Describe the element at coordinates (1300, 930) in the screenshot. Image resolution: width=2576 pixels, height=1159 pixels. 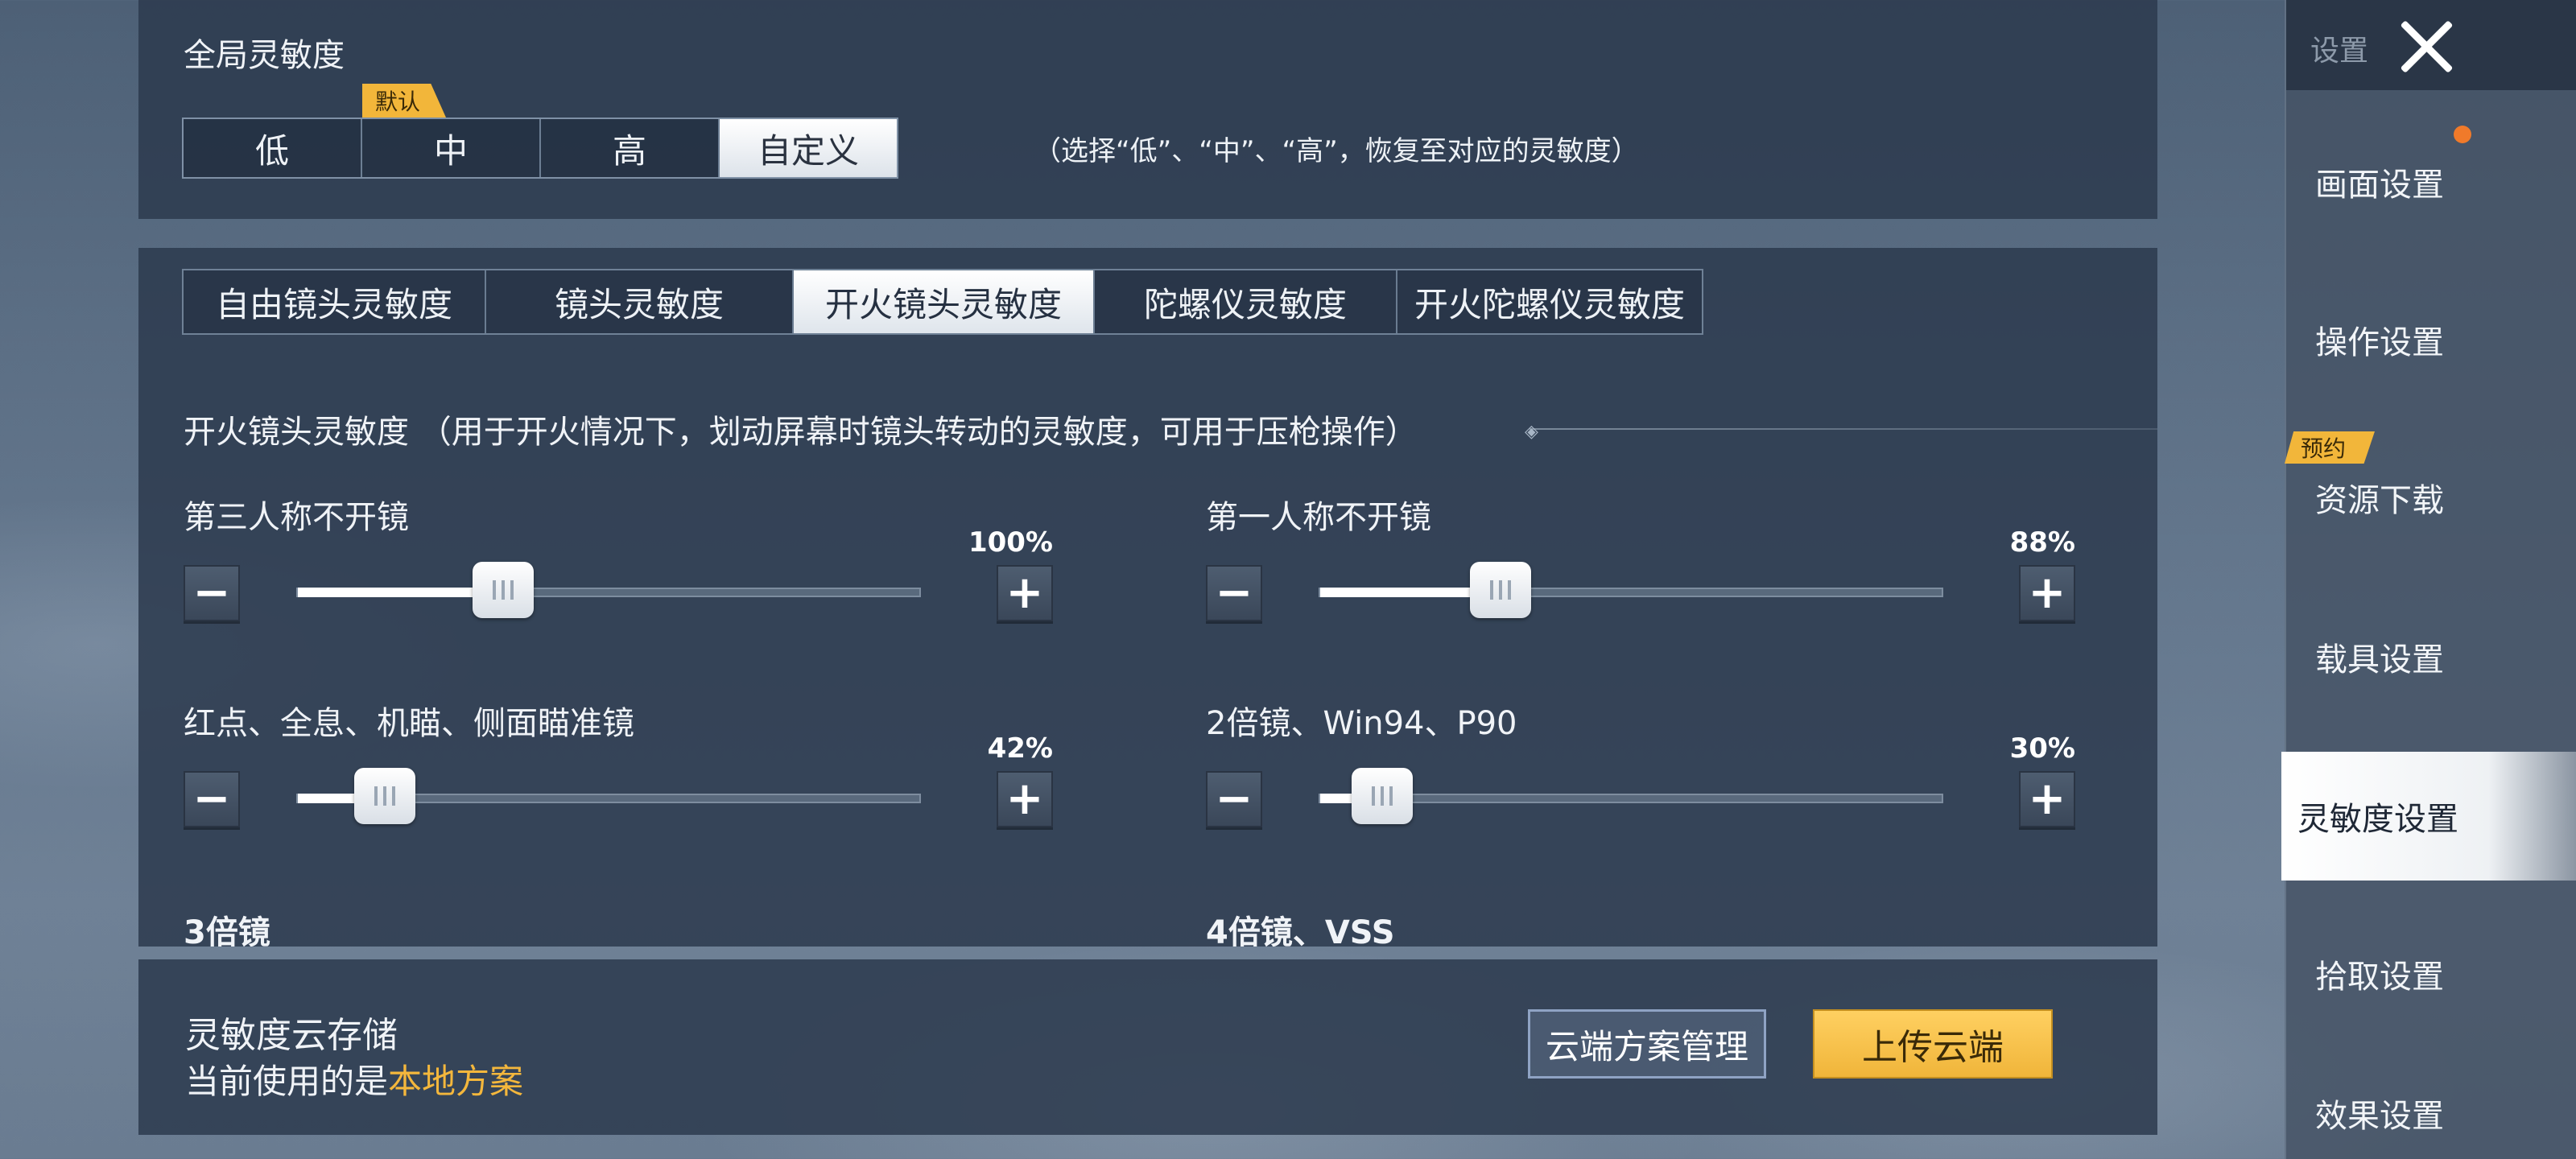
I see `slider-label-4x-scope: 4倍镜、VSS` at that location.